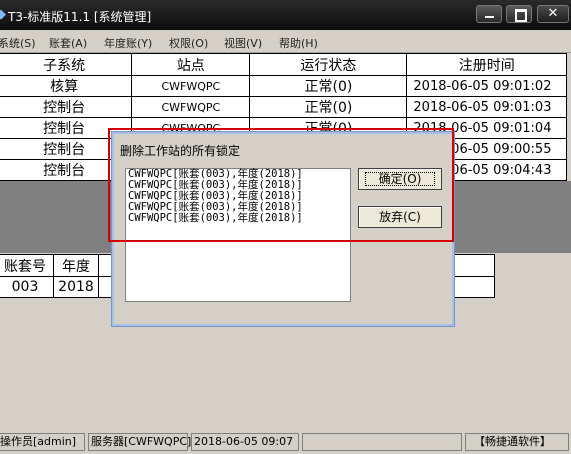 This screenshot has height=454, width=571. I want to click on cell-account-no: 003, so click(27, 287).